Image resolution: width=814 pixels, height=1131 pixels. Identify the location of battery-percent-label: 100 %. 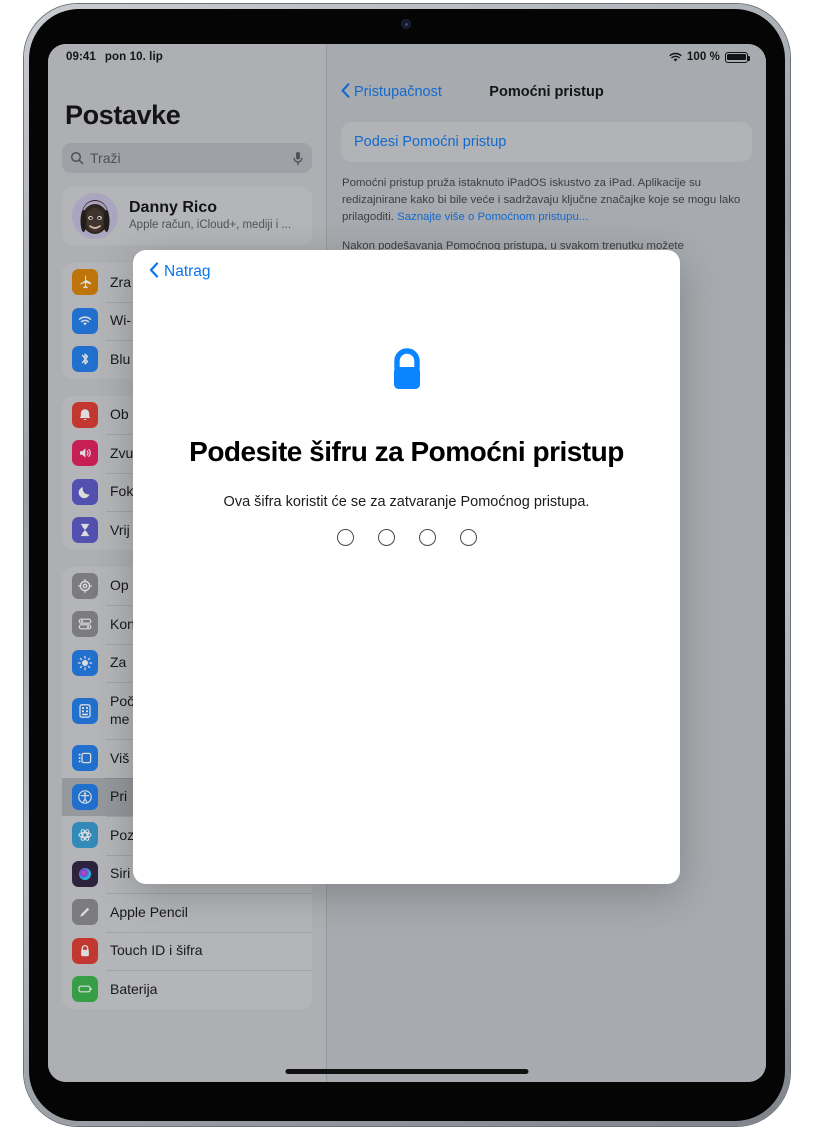
(703, 57).